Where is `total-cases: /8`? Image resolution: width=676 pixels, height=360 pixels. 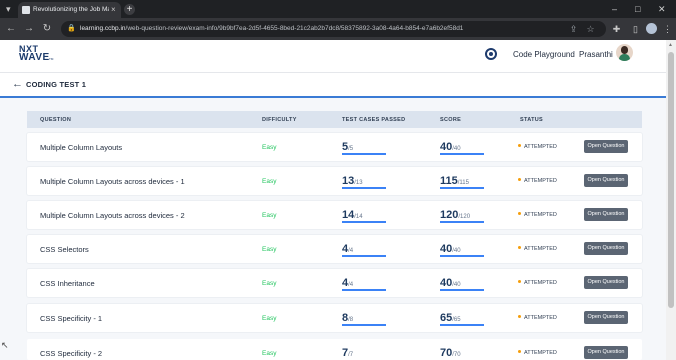
total-cases: /8 is located at coordinates (351, 320).